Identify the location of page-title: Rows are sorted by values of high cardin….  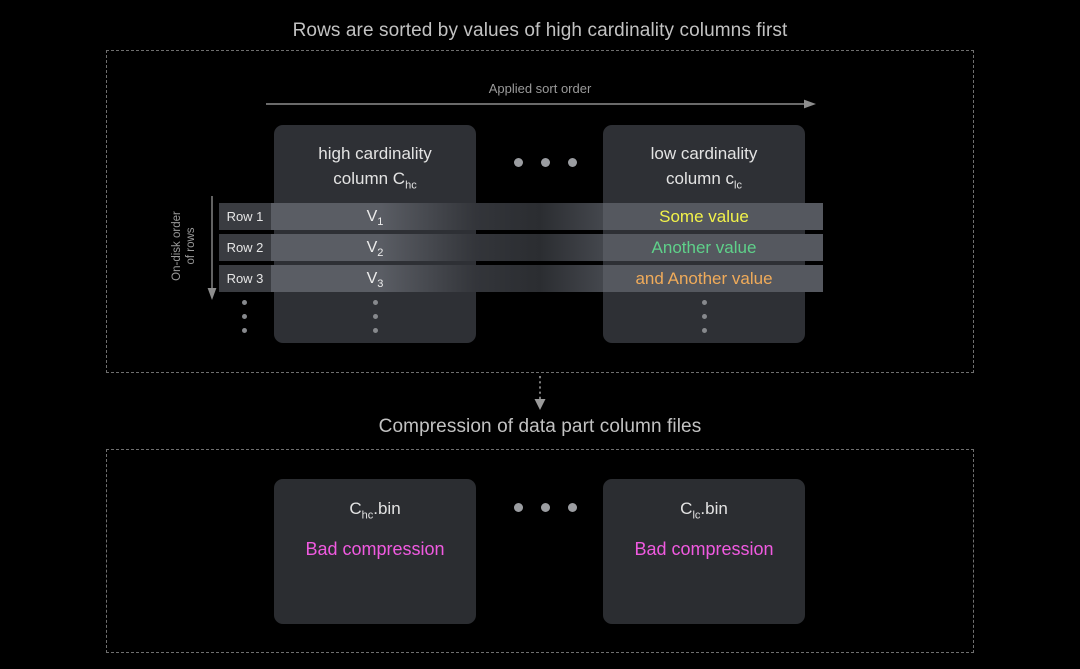
(540, 30).